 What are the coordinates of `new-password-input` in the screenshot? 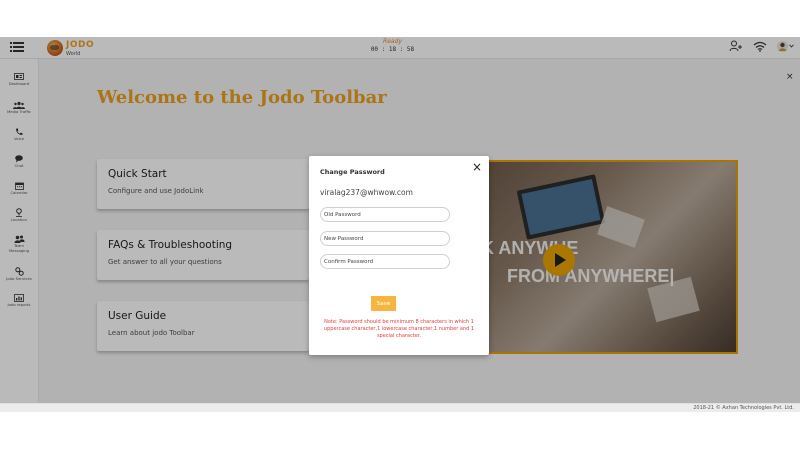 It's located at (385, 238).